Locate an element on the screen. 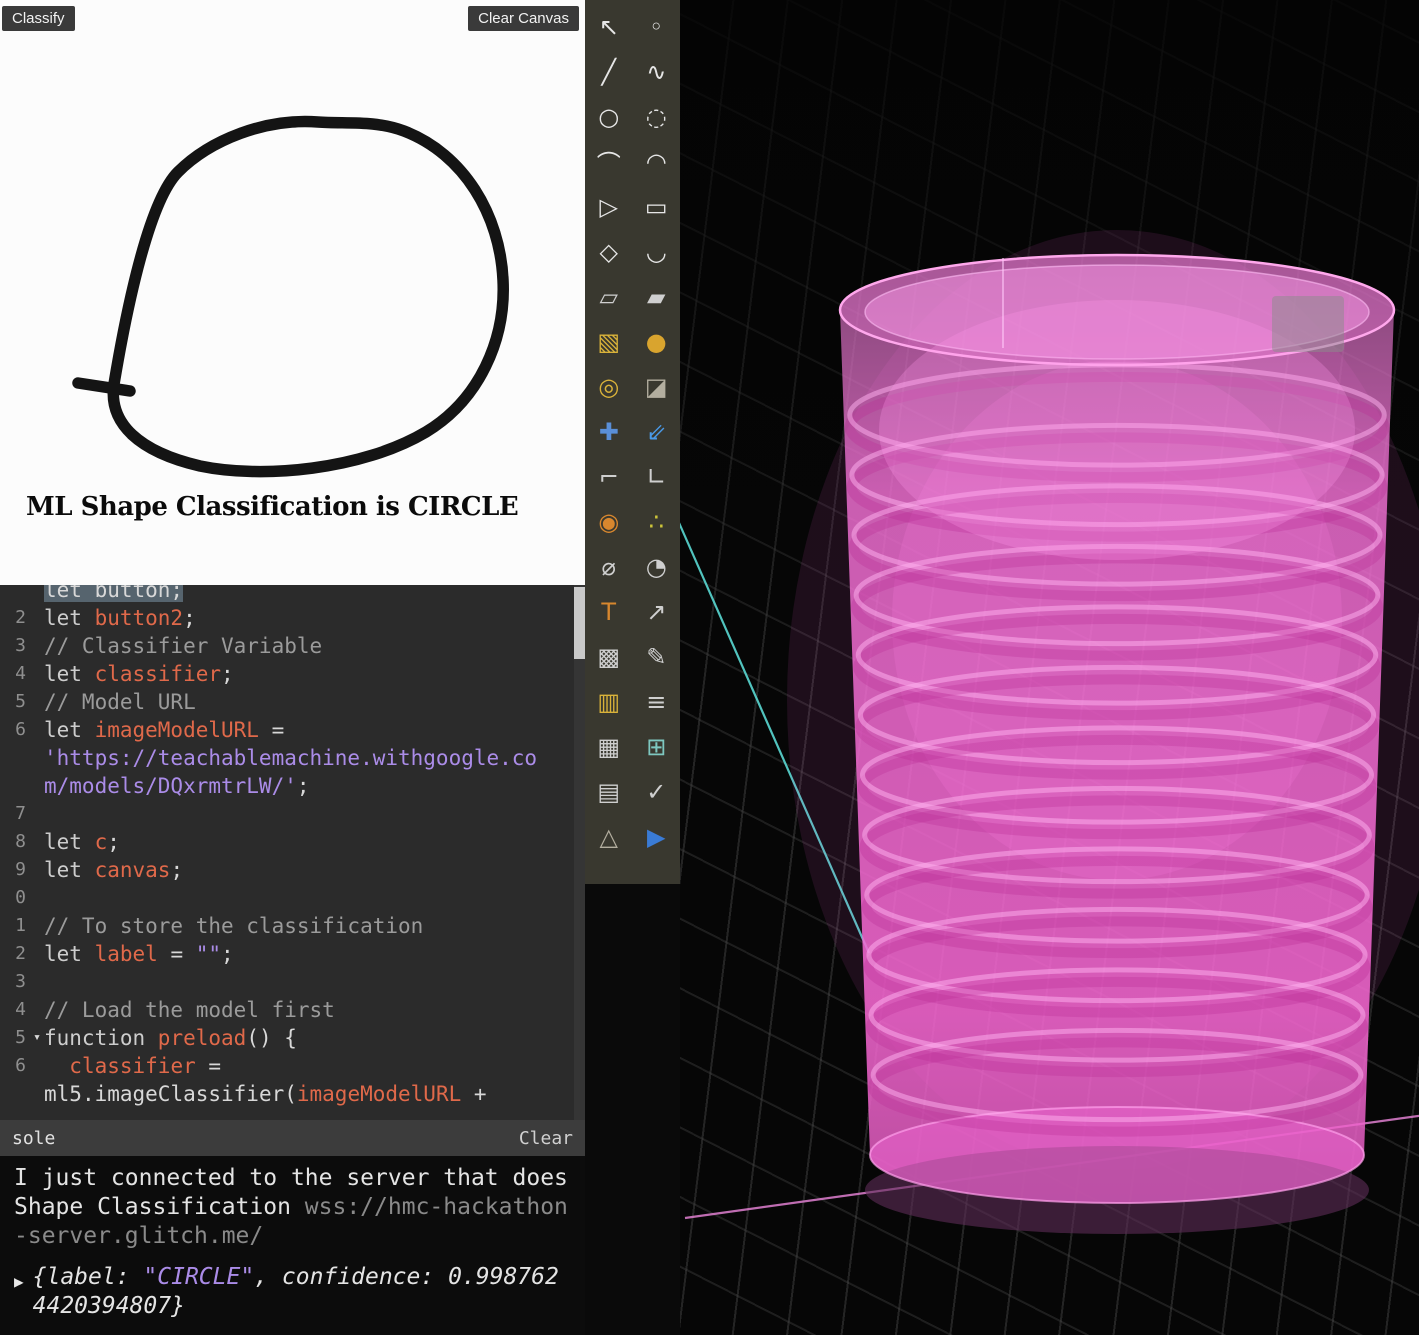  expand-icon: ▶ is located at coordinates (19, 1292).